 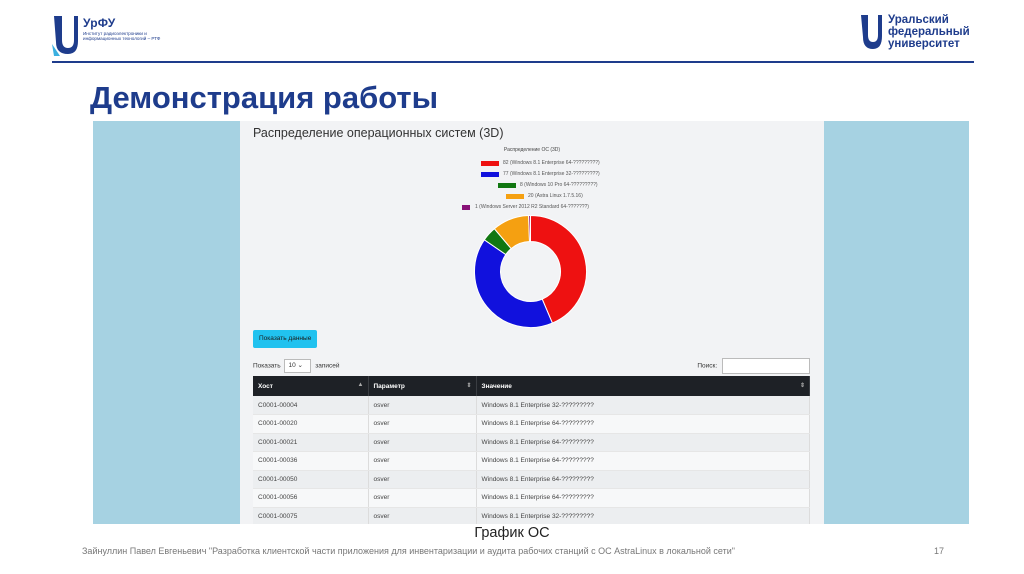 I want to click on legend-label: 8 (Windows 10 Pro 64-?????????), so click(x=559, y=185).